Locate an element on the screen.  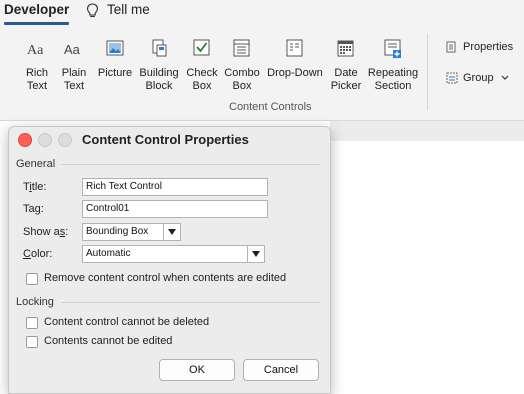
cannot-be-deleted-label: Content control cannot be deleted is located at coordinates (127, 322).